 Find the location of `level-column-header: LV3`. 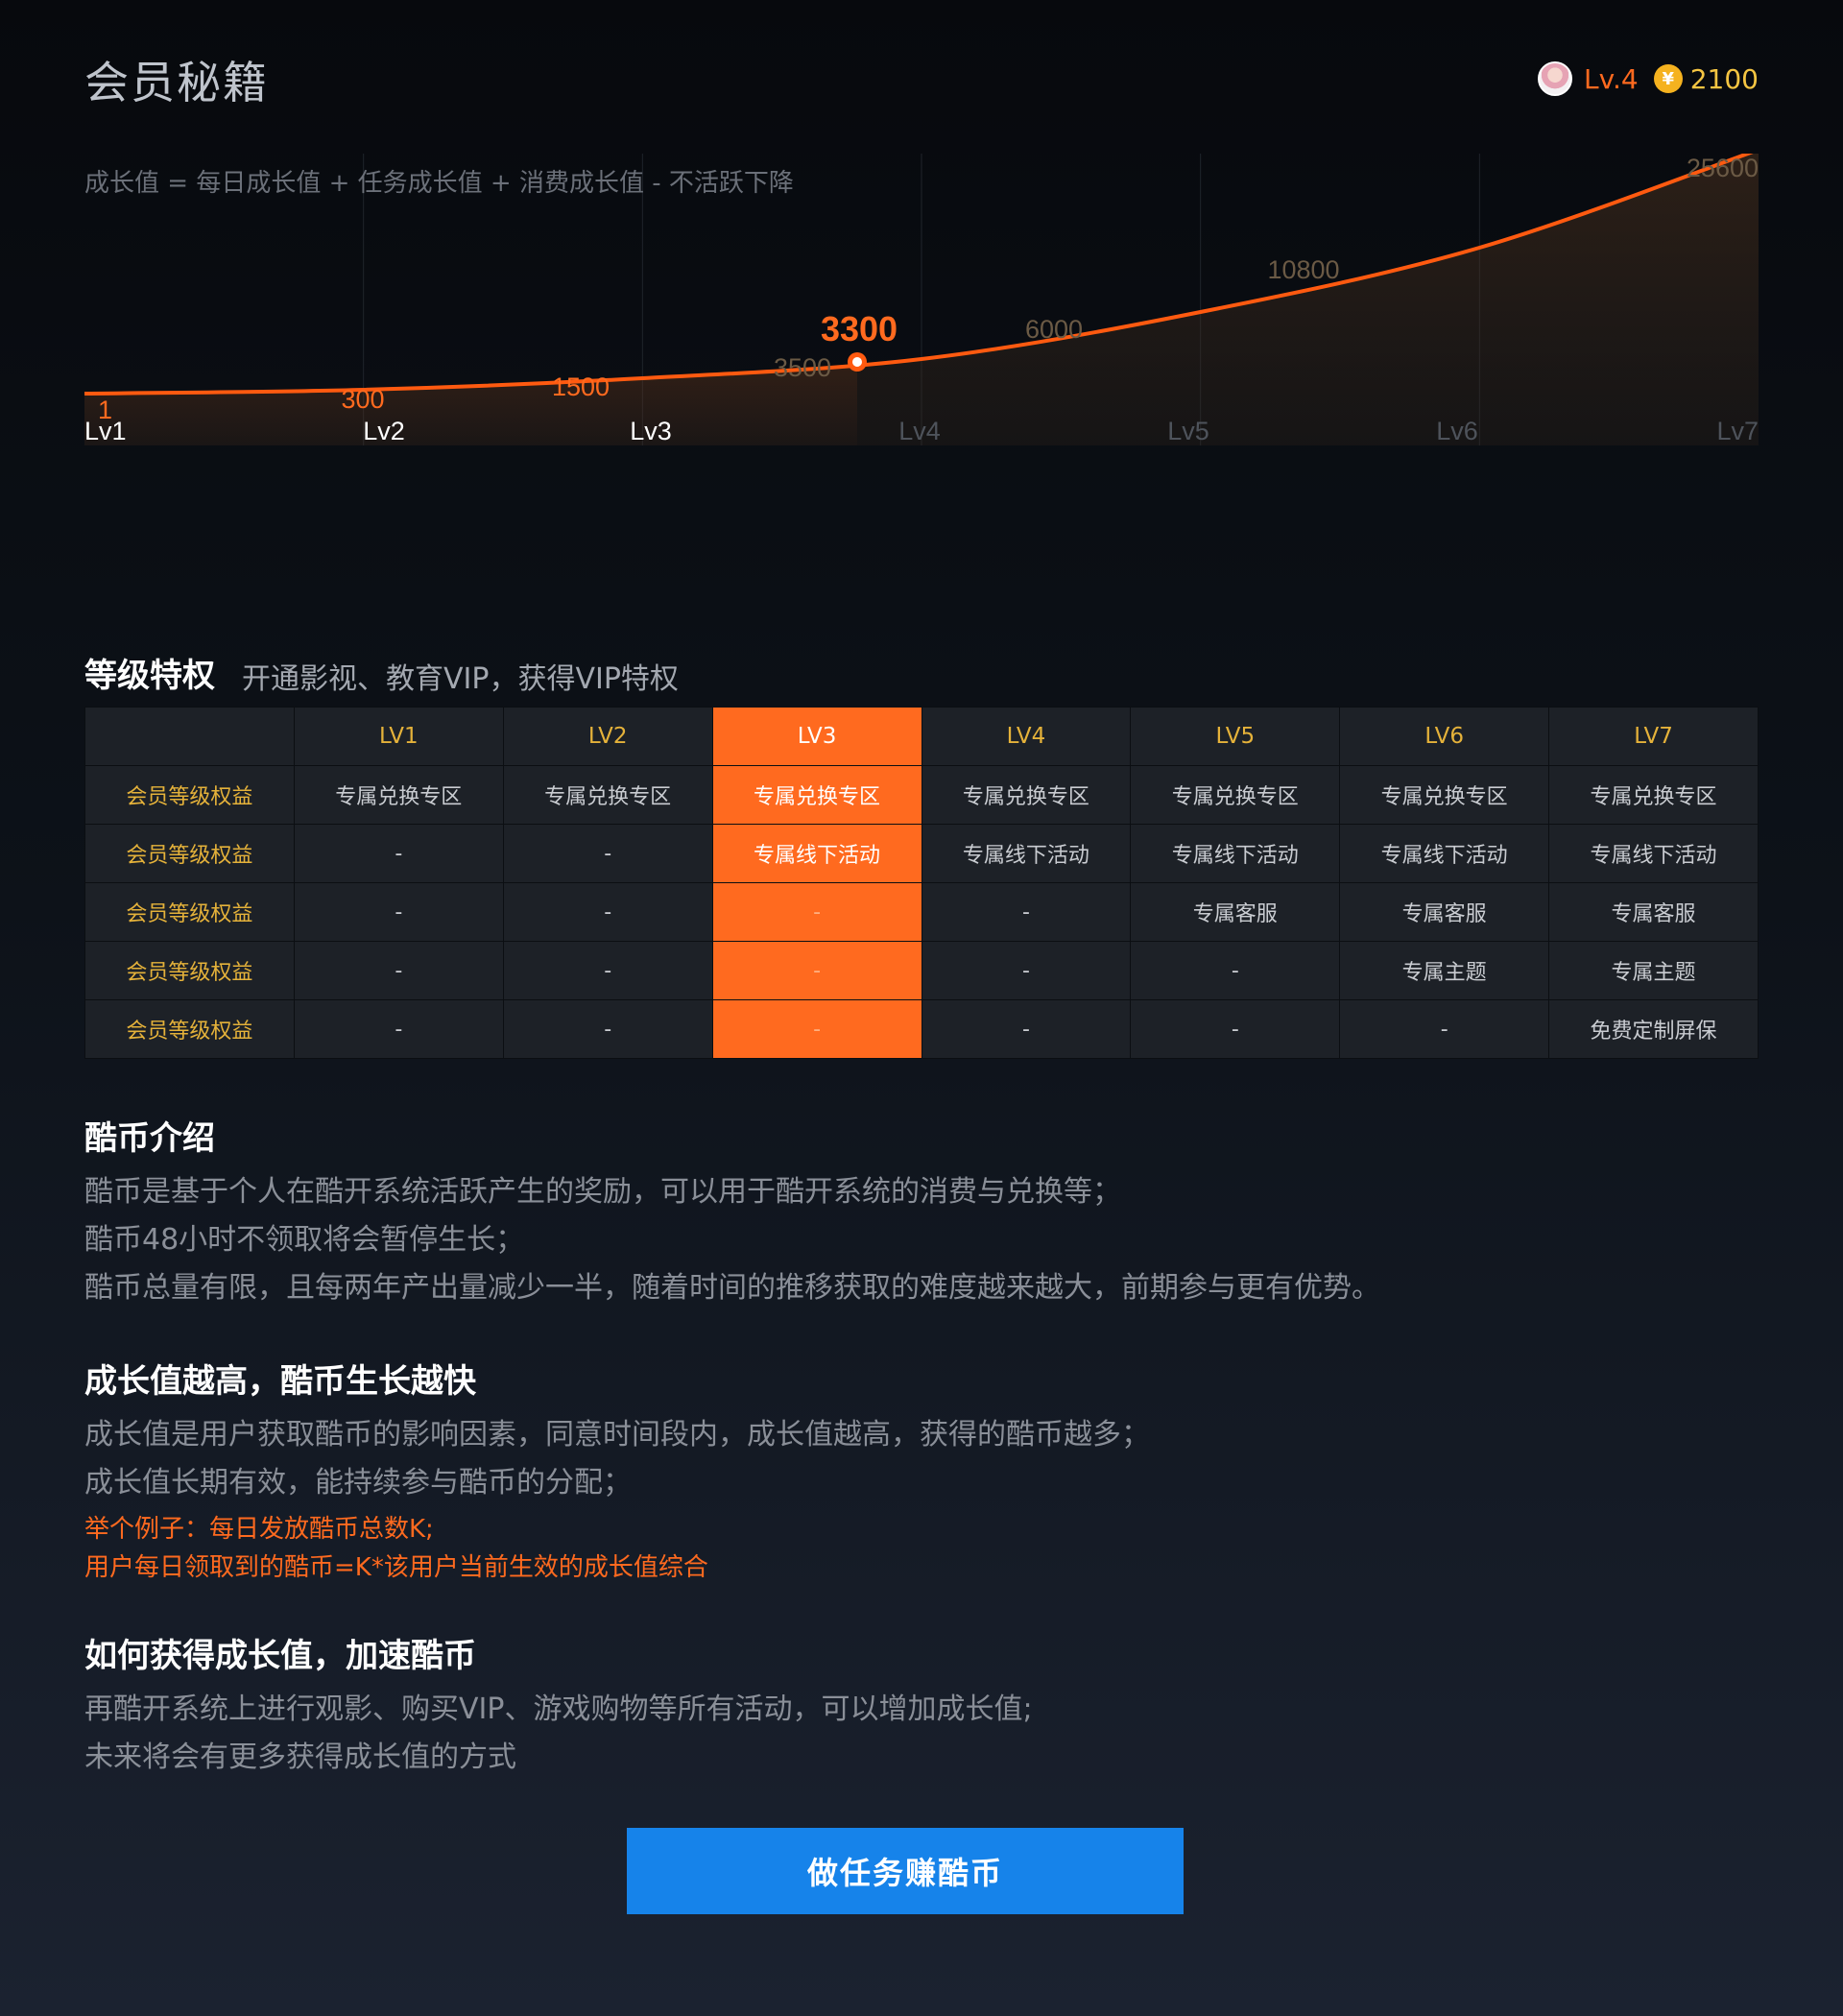

level-column-header: LV3 is located at coordinates (816, 736).